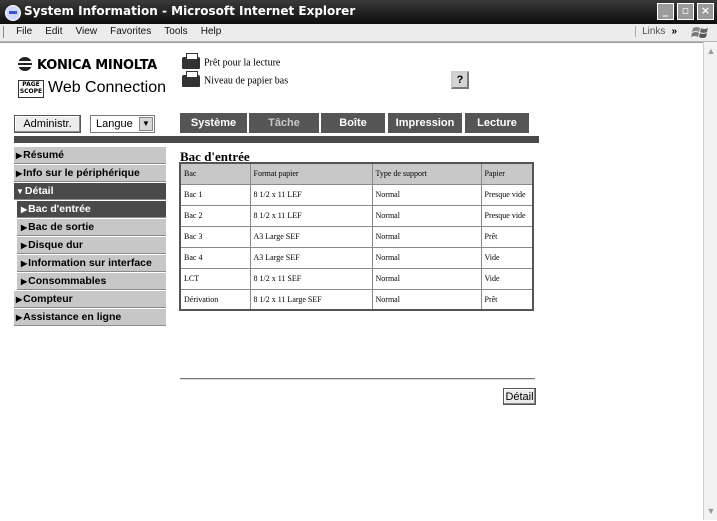 The image size is (717, 521). I want to click on brand-name: KONICA MINOLTA, so click(97, 65).